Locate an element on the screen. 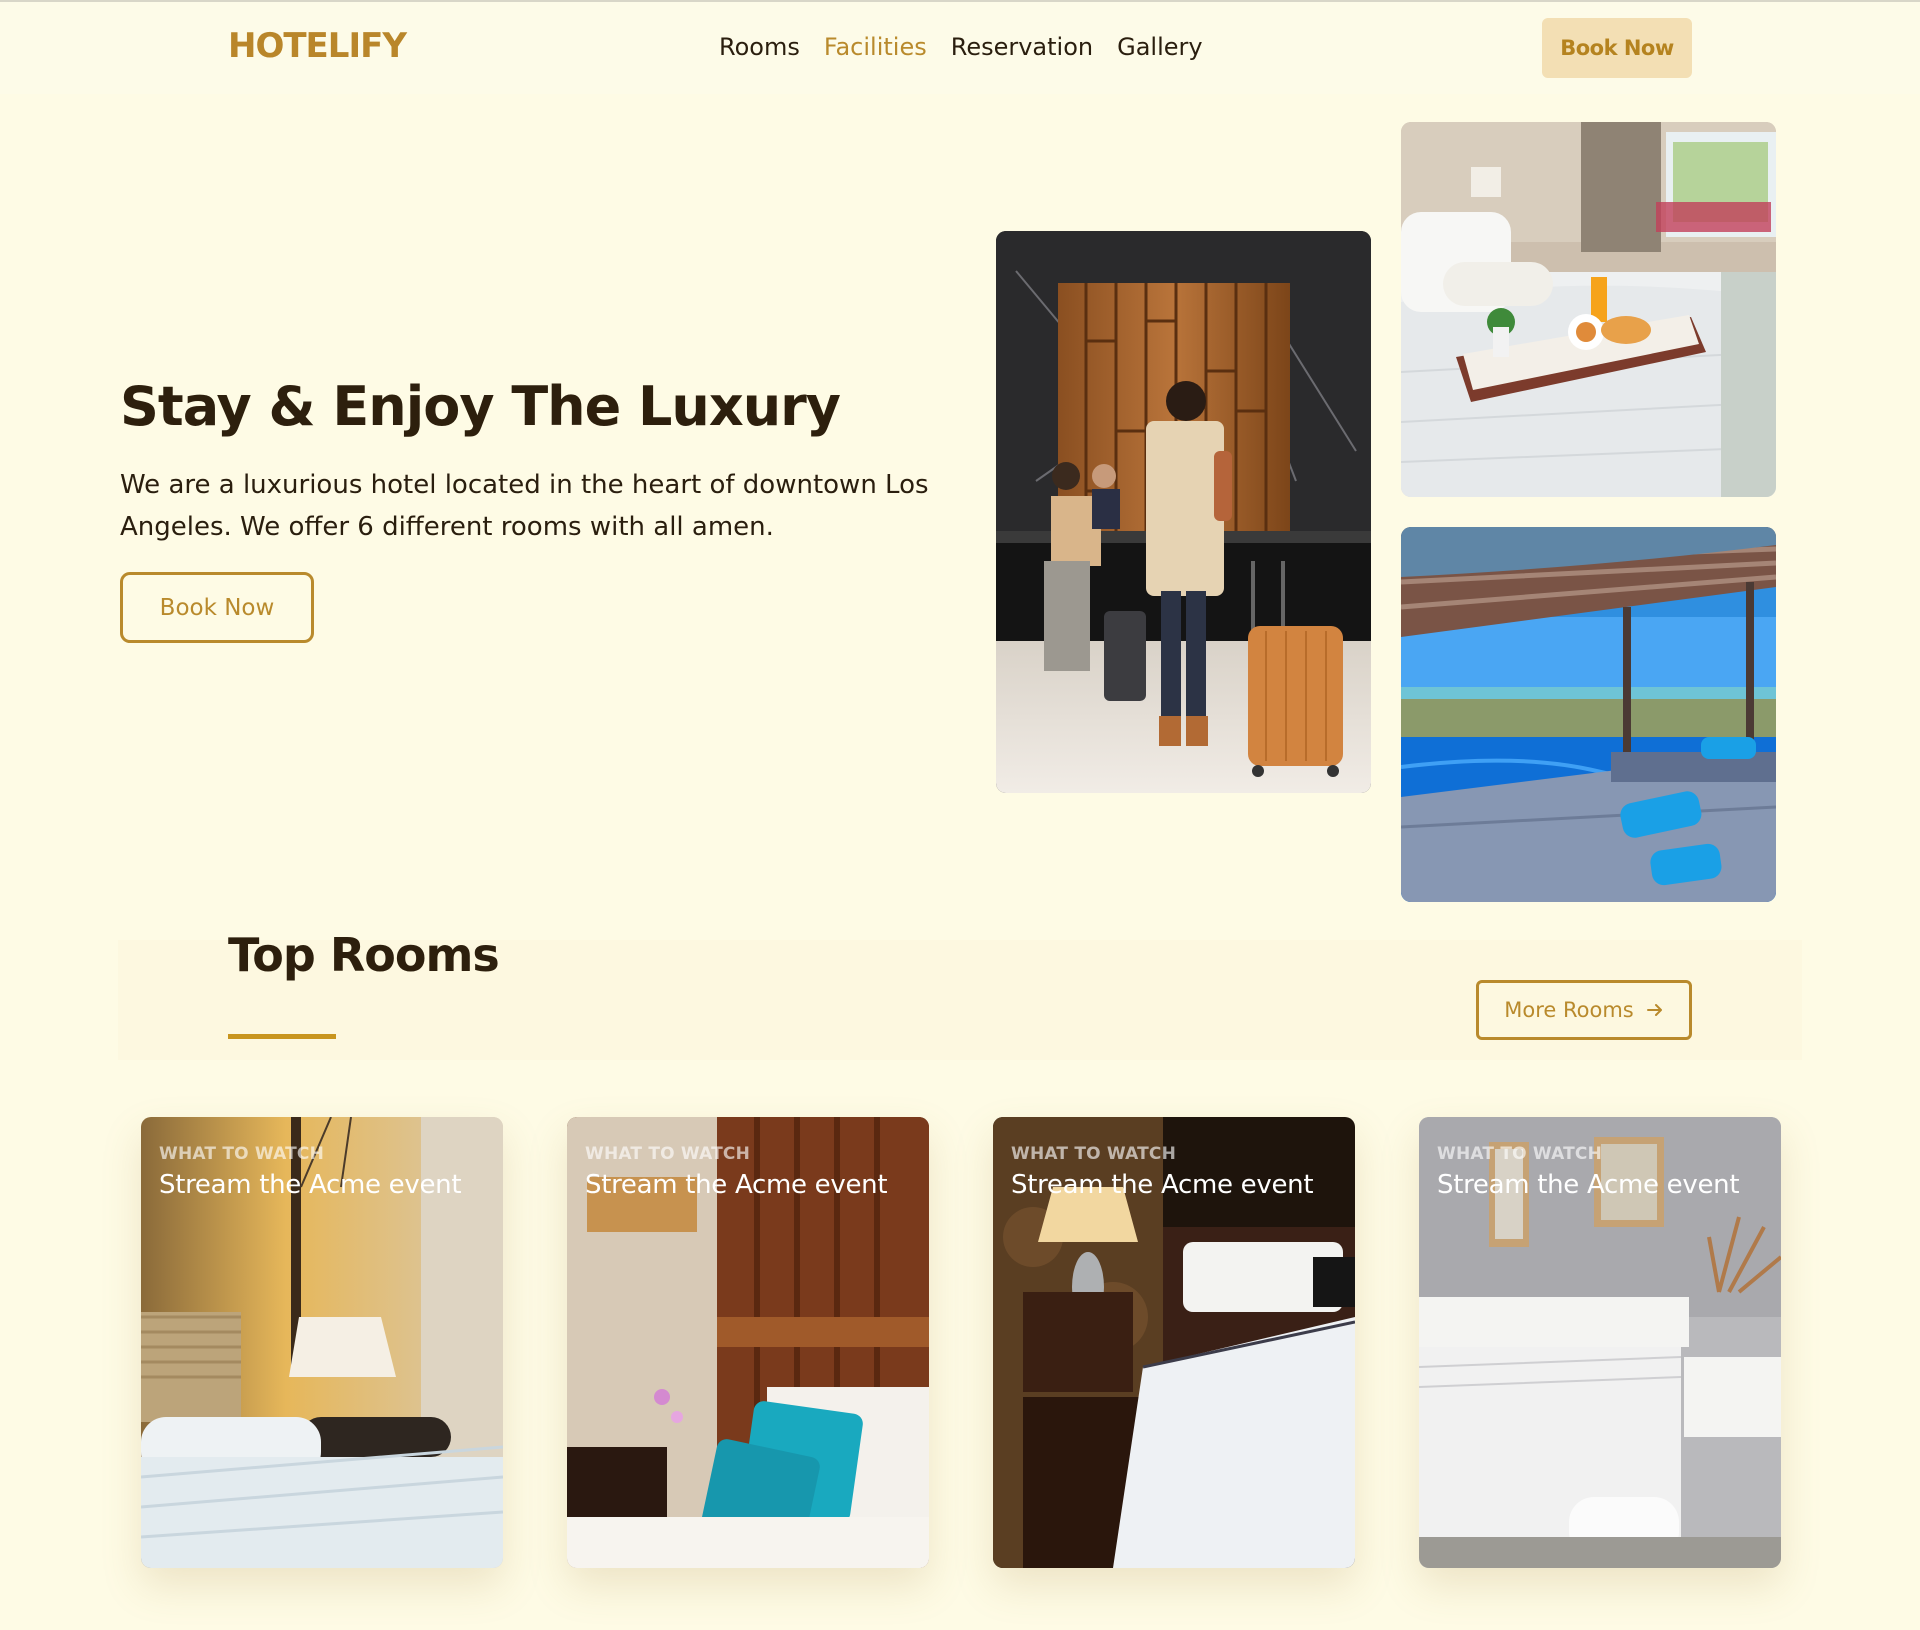 The image size is (1920, 1630). nav-link-facilities: Facilities is located at coordinates (875, 47).